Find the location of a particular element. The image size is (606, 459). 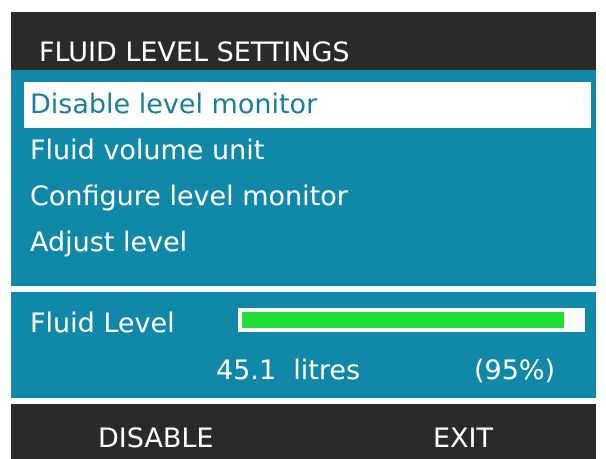

fluid-level-label: Fluid Level is located at coordinates (102, 323).